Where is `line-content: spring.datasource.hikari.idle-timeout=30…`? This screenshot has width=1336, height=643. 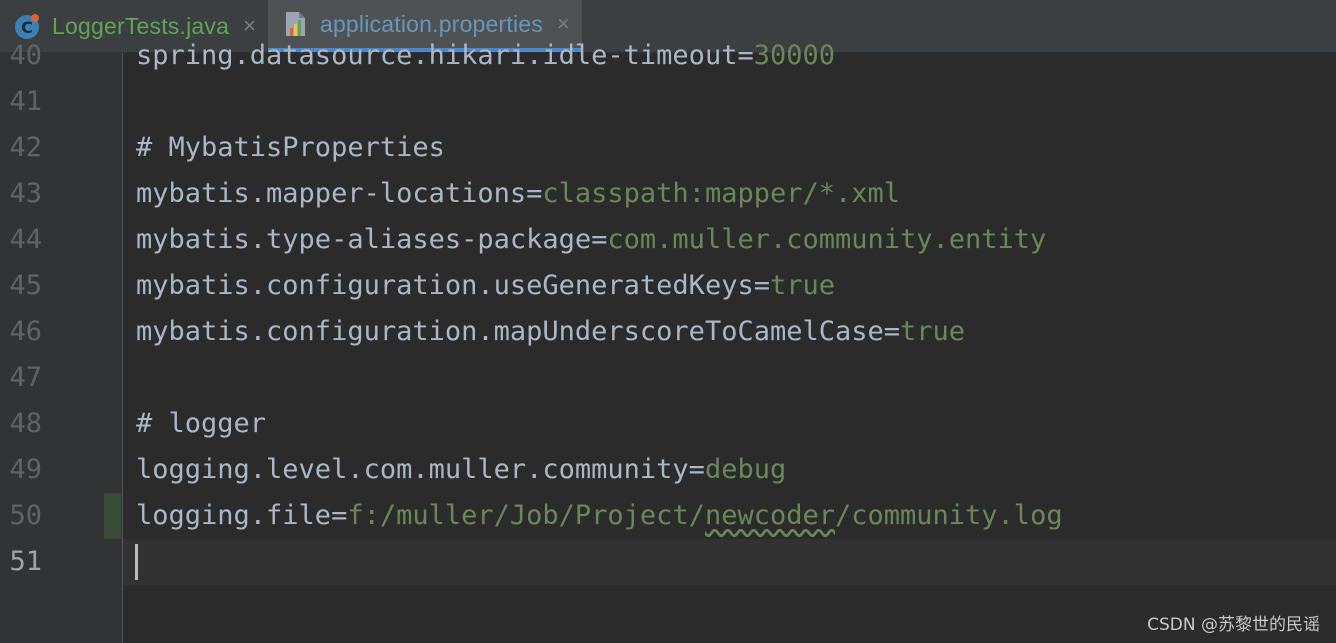 line-content: spring.datasource.hikari.idle-timeout=30… is located at coordinates (485, 56).